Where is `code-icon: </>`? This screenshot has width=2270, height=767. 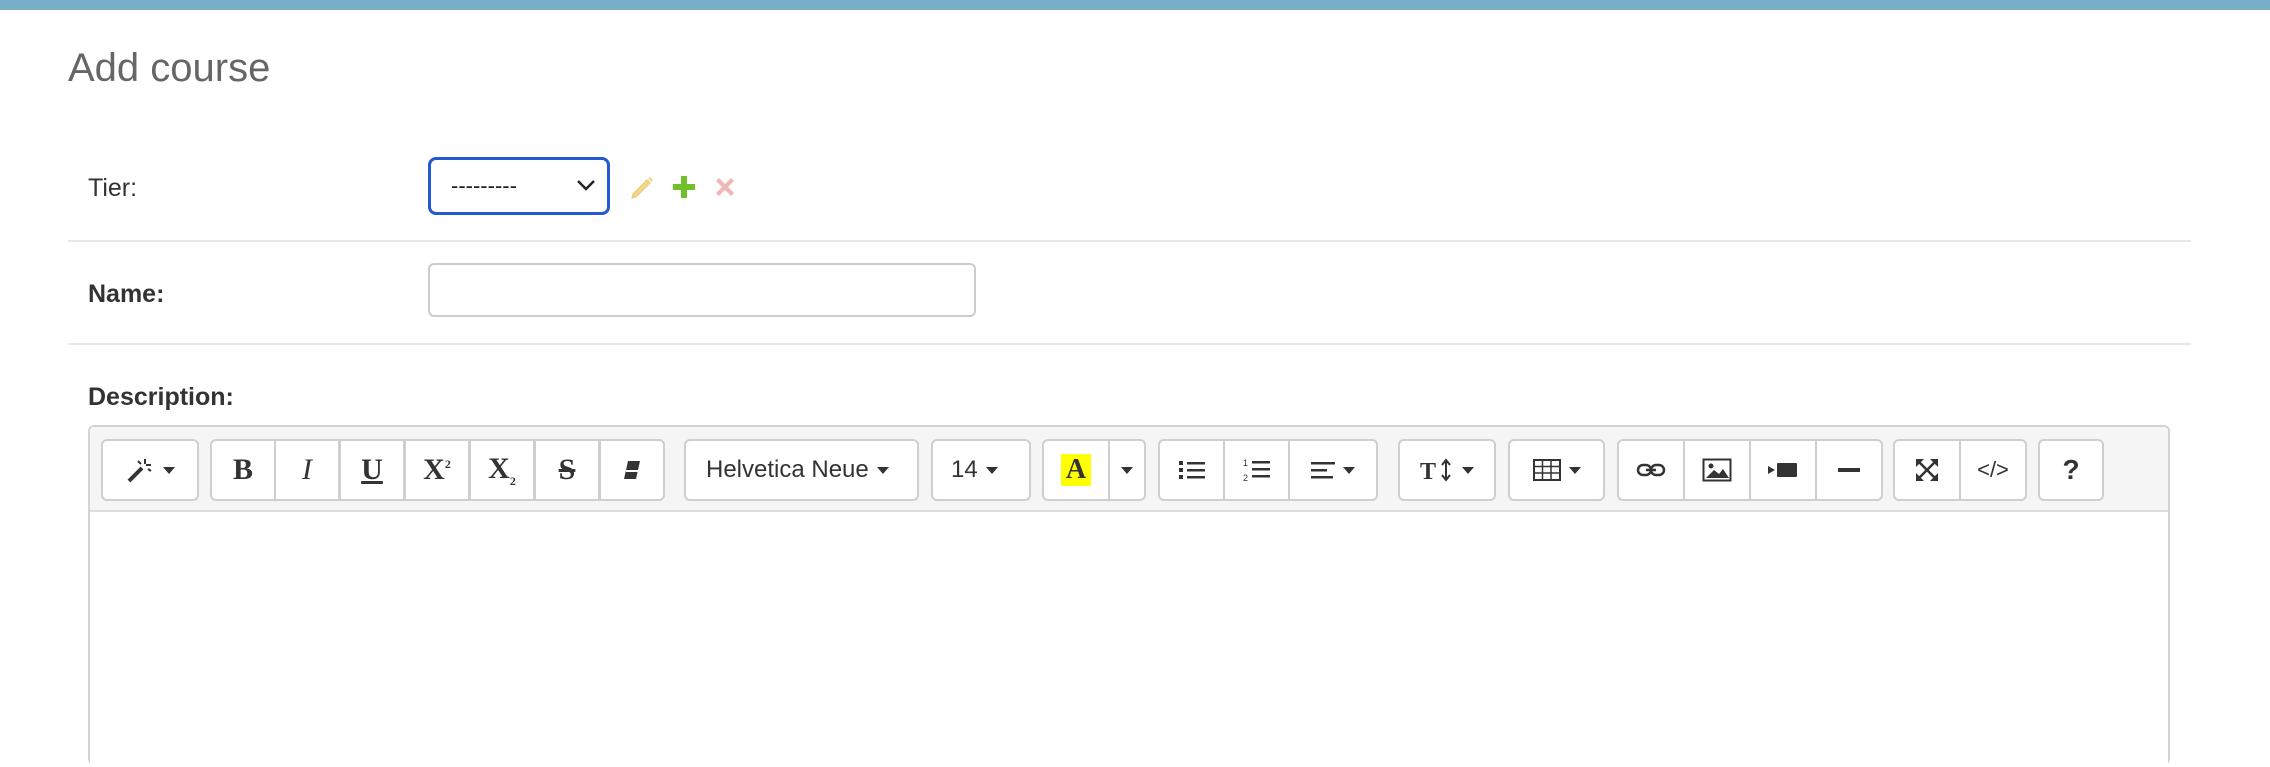 code-icon: </> is located at coordinates (1993, 469).